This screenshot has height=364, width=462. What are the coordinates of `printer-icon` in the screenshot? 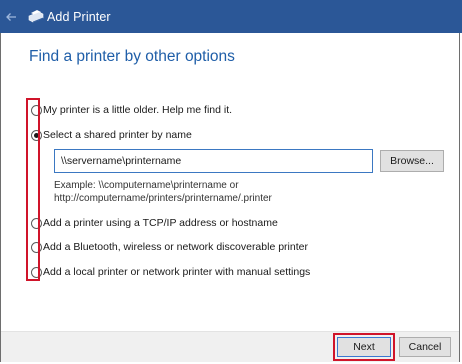 It's located at (36, 16).